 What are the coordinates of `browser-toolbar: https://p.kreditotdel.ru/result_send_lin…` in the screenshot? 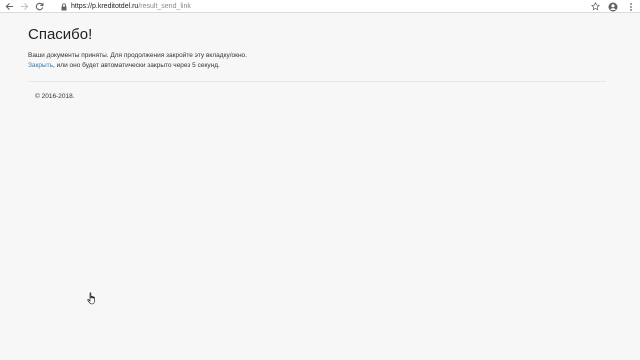 It's located at (320, 6).